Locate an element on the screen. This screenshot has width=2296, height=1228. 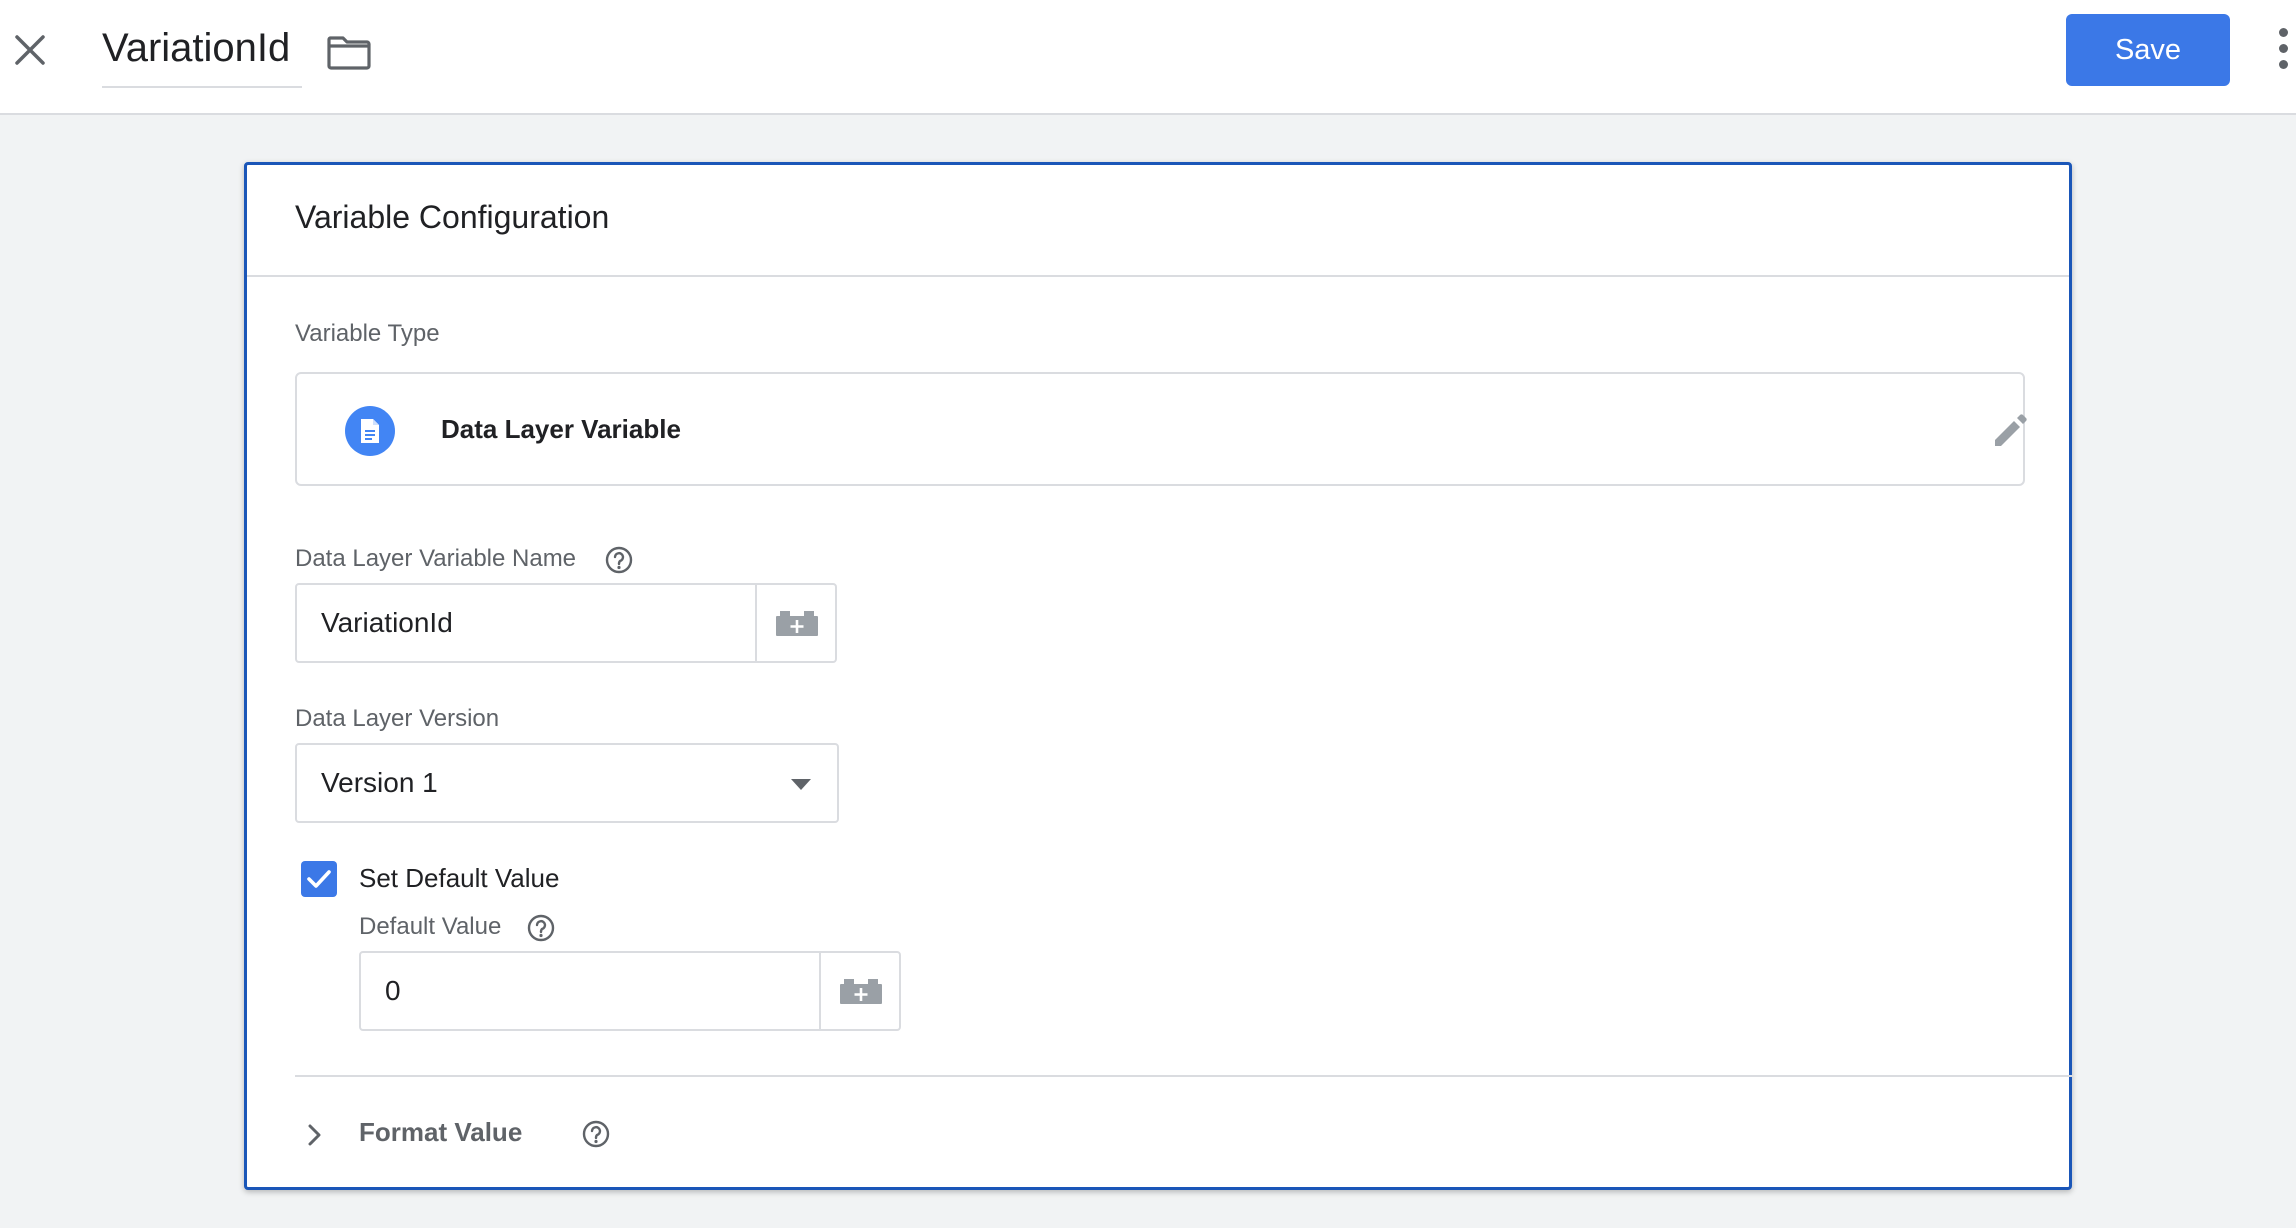
folder-icon is located at coordinates (349, 53).